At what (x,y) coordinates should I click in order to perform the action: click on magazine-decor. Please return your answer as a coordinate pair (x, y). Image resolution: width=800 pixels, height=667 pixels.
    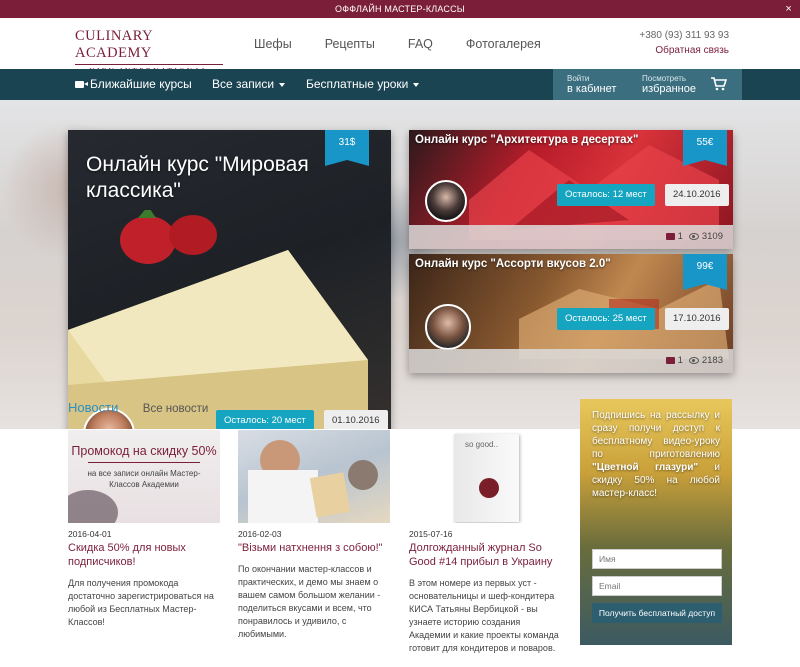
    Looking at the image, I should click on (489, 488).